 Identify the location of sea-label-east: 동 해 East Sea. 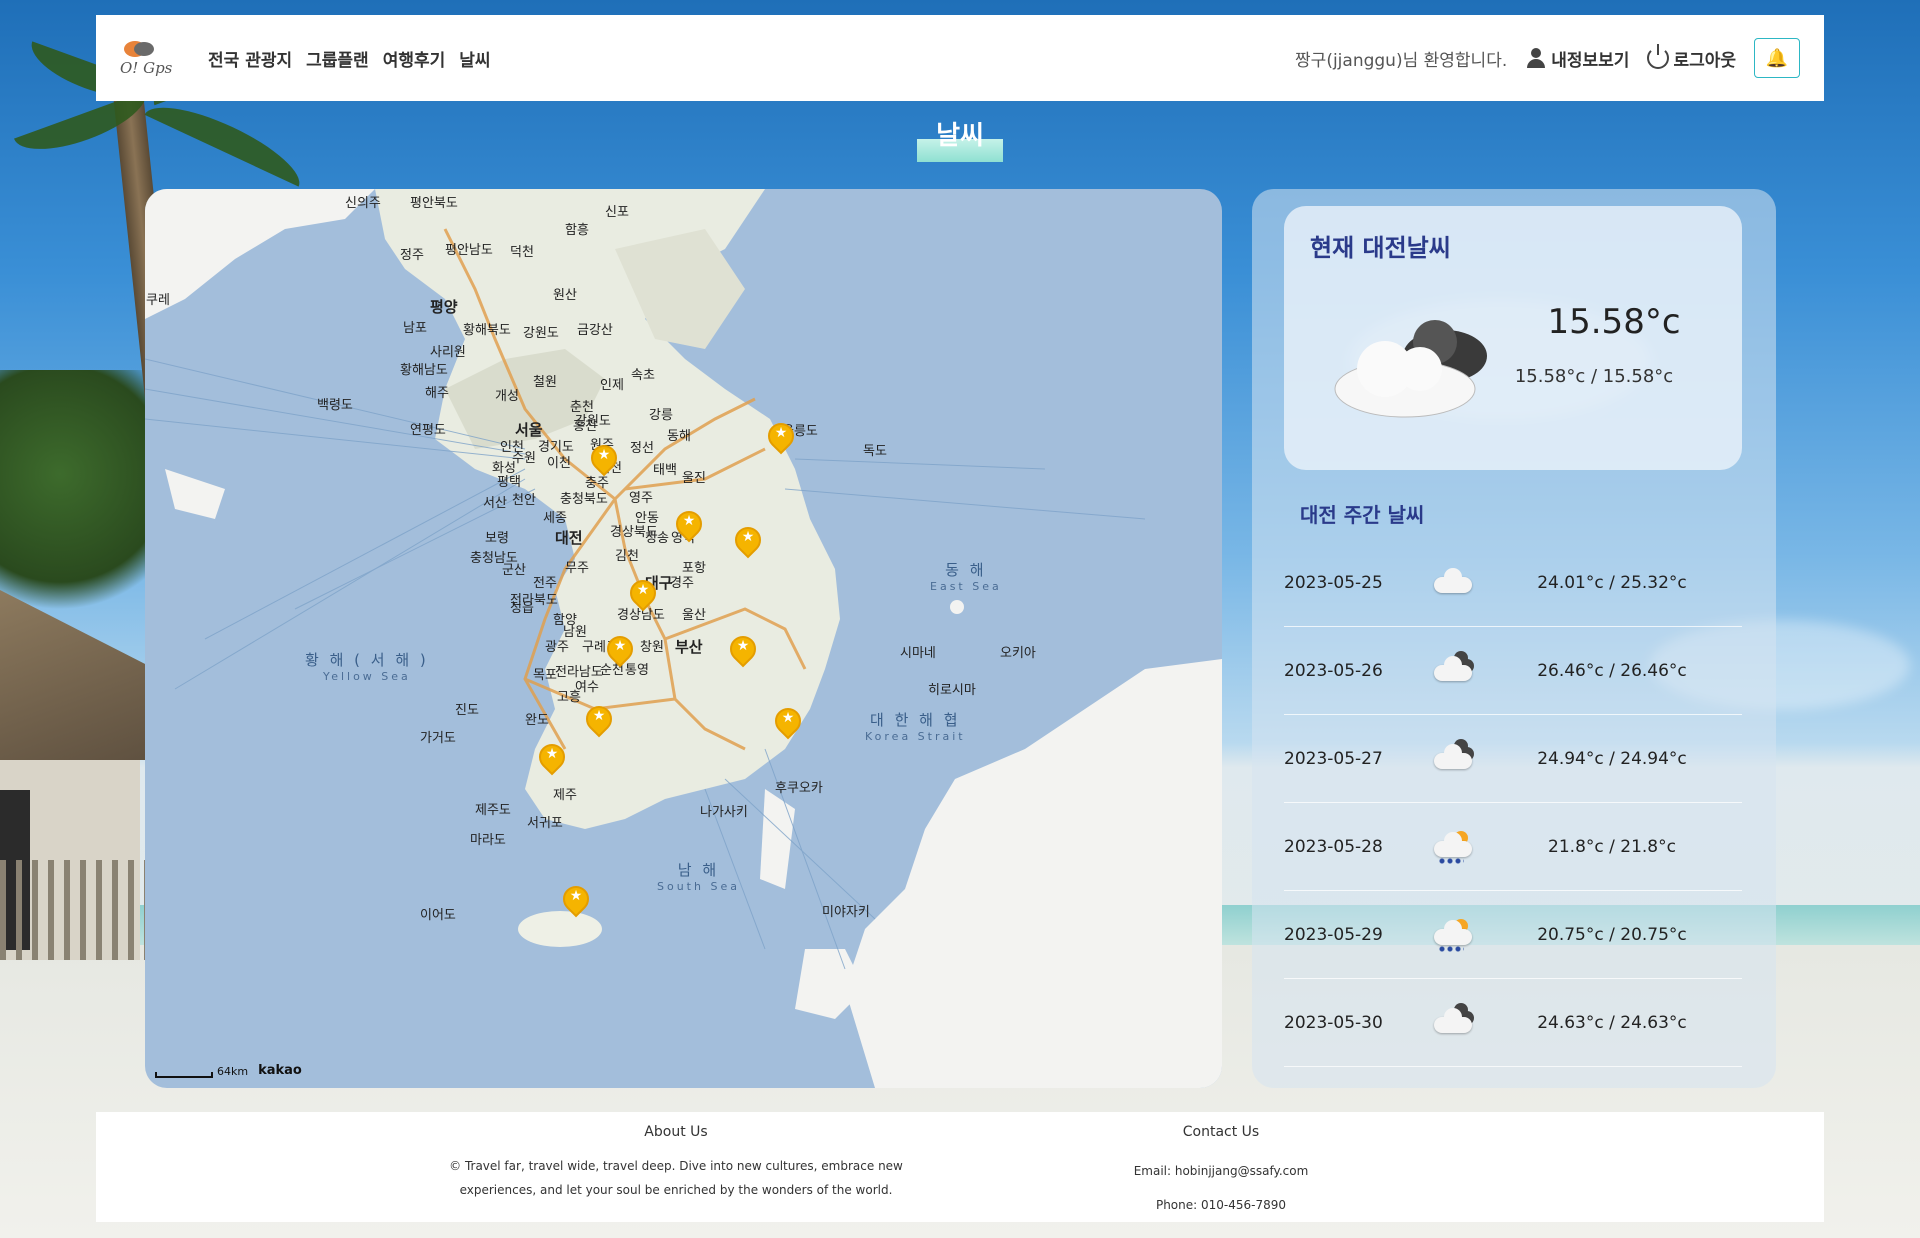
(966, 577).